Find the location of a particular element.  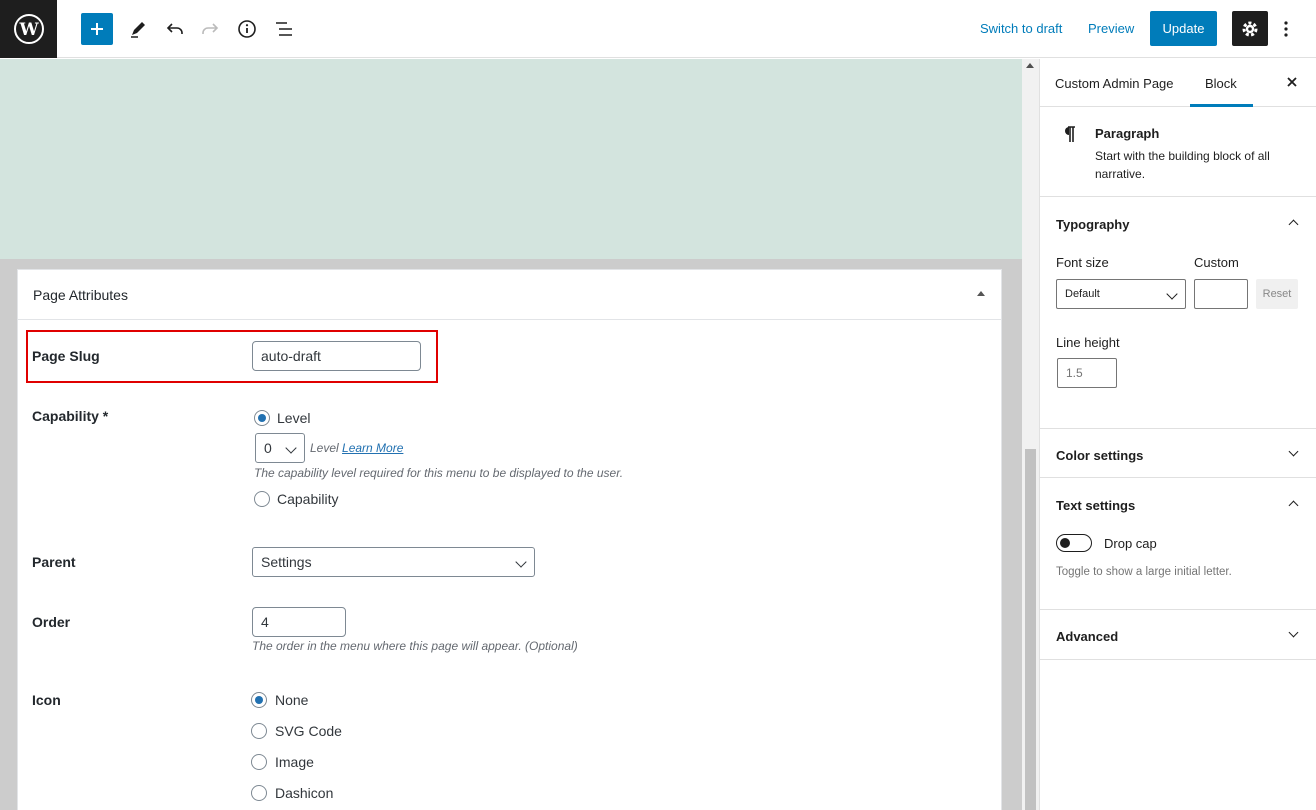

update-button: Update is located at coordinates (1183, 28).